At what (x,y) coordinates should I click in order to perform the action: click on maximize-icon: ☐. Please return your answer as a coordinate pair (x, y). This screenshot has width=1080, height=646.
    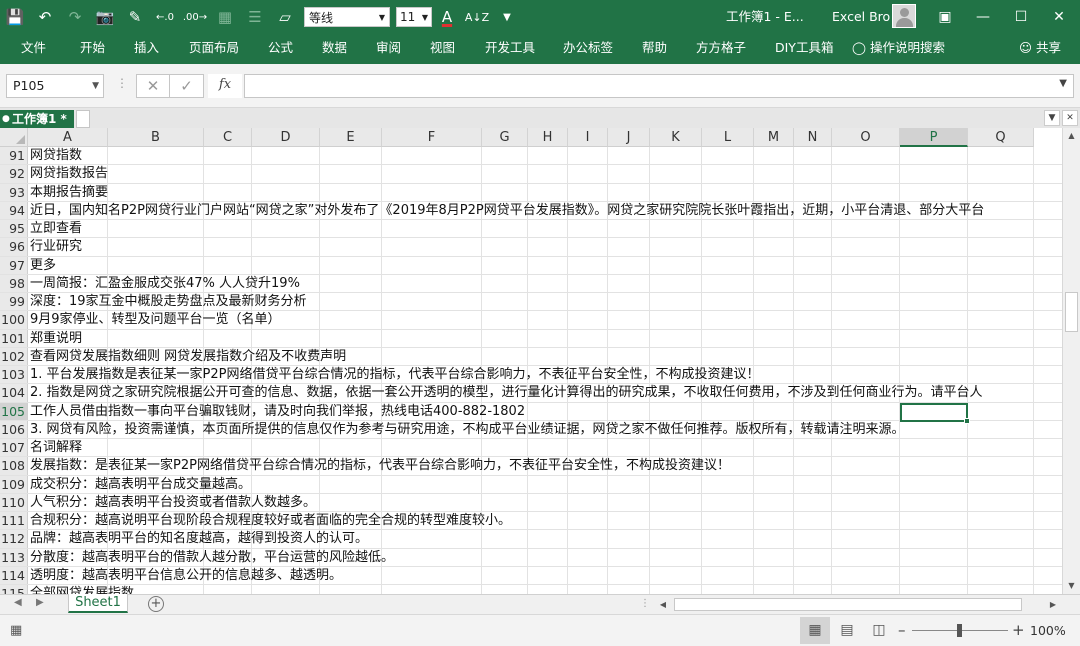
    Looking at the image, I should click on (1021, 17).